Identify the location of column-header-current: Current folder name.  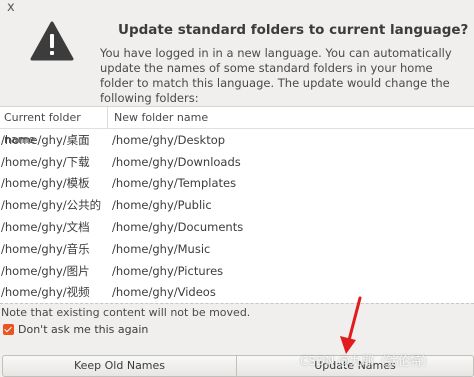
(54, 126).